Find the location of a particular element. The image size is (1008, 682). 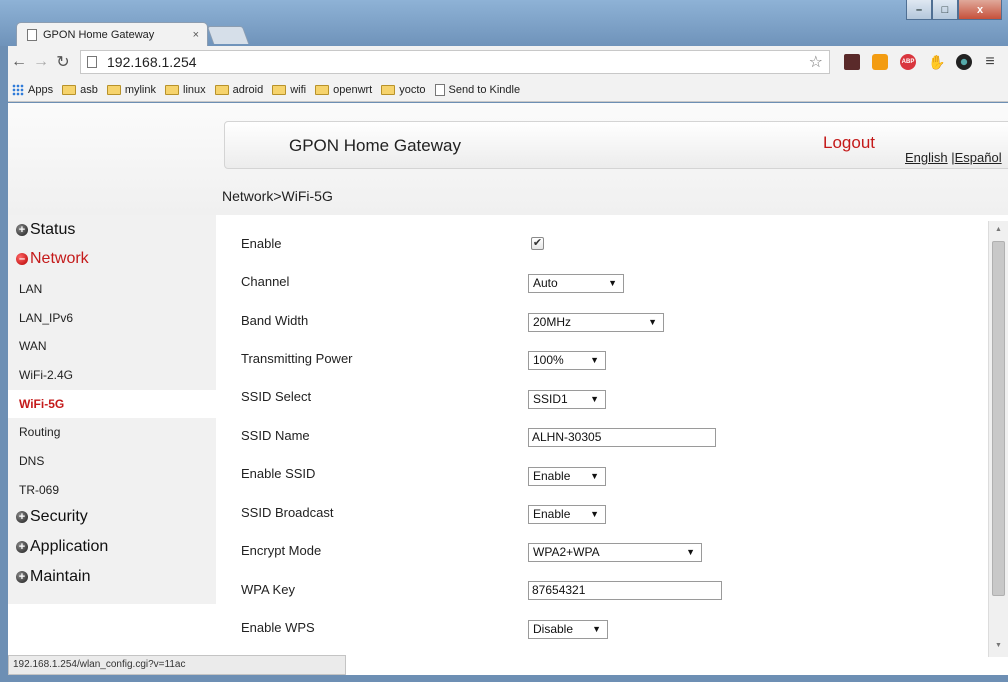

sidebar-item-wifi-5g: WiFi-5G is located at coordinates (112, 404).